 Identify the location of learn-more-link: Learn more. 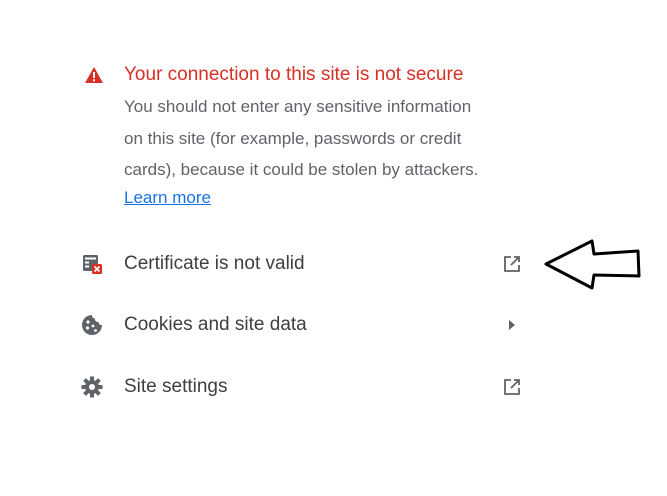
(167, 198).